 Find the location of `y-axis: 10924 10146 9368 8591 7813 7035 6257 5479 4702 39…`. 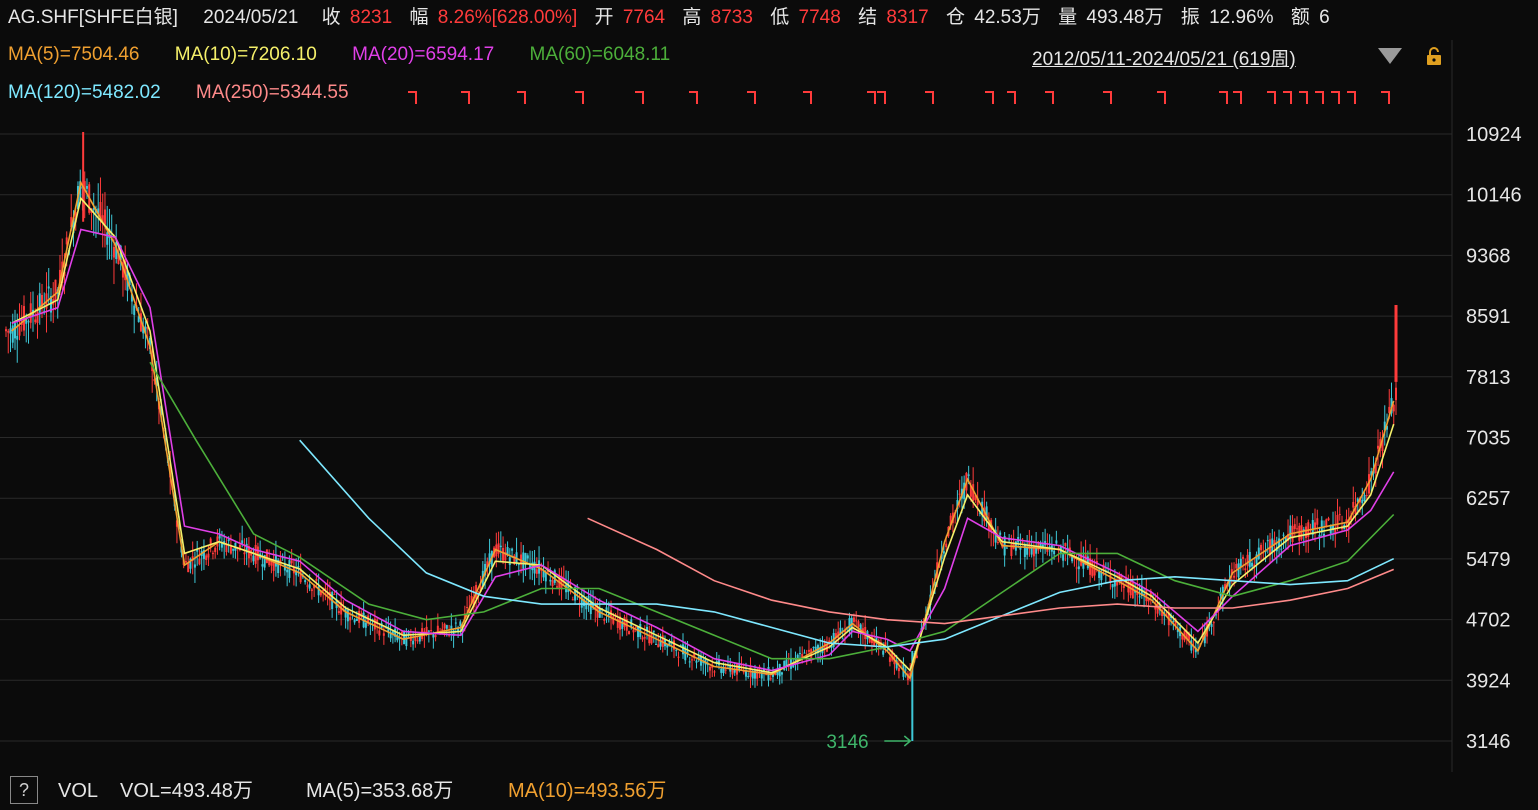

y-axis: 10924 10146 9368 8591 7813 7035 6257 5479 4702 39… is located at coordinates (1494, 438).